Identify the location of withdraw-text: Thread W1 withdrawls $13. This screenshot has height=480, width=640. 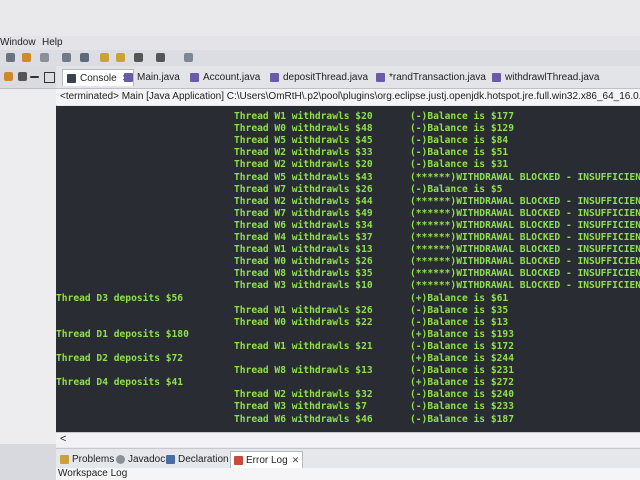
(303, 250).